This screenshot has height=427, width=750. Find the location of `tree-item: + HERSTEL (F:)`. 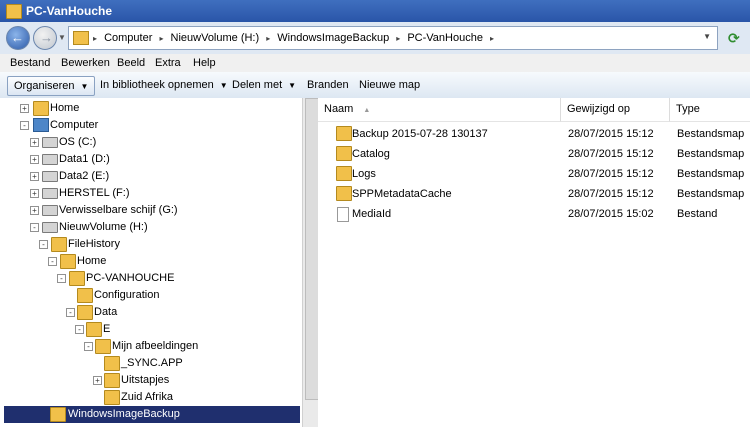

tree-item: + HERSTEL (F:) is located at coordinates (150, 193).